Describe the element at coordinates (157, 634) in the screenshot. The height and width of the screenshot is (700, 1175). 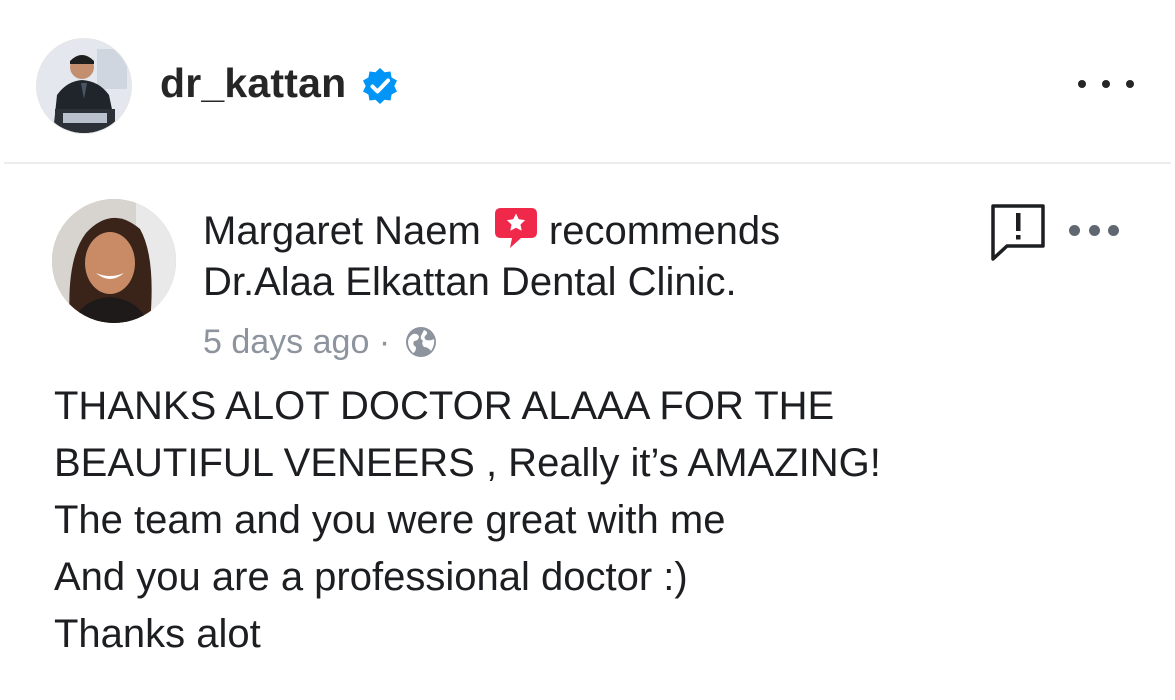
I see `review-line: Thanks alot` at that location.